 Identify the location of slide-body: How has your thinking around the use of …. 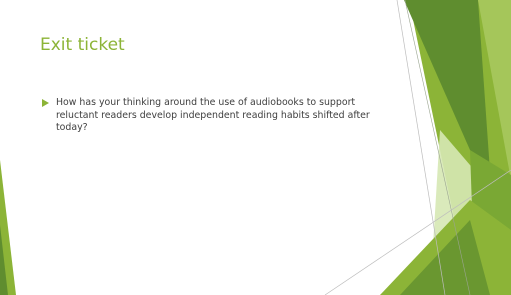
(207, 116).